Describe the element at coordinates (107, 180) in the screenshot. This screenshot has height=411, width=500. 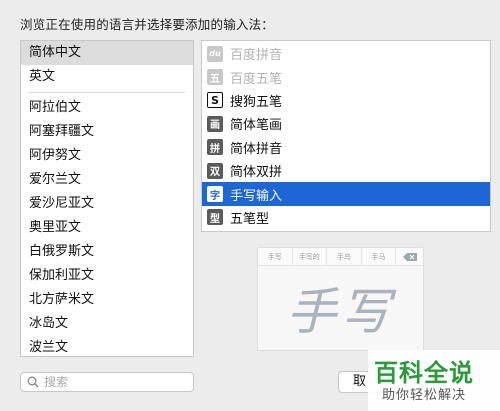
I see `language-item: 爱尔兰文` at that location.